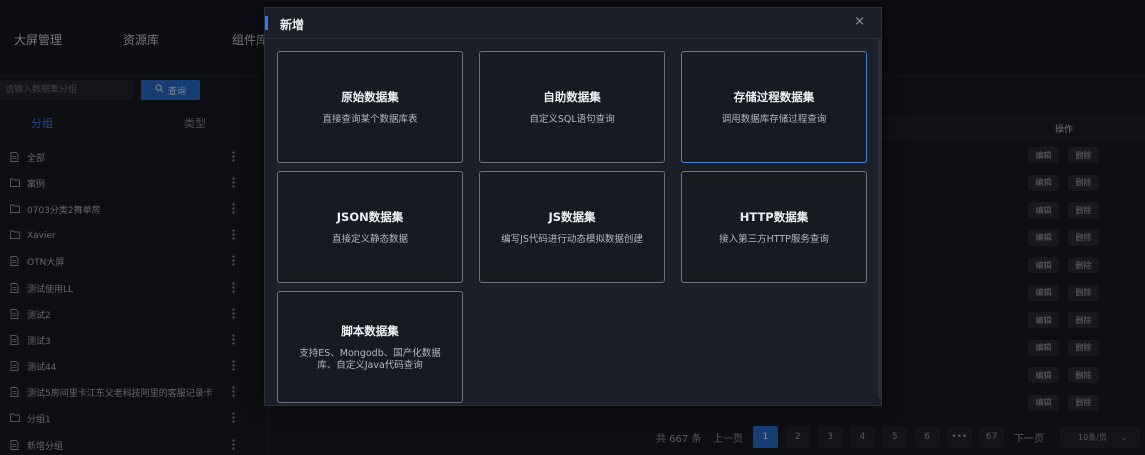 This screenshot has height=455, width=1145. What do you see at coordinates (370, 359) in the screenshot?
I see `card-description: 支持ES、Mongodb、国产化数据库、自定义Java代码查询` at bounding box center [370, 359].